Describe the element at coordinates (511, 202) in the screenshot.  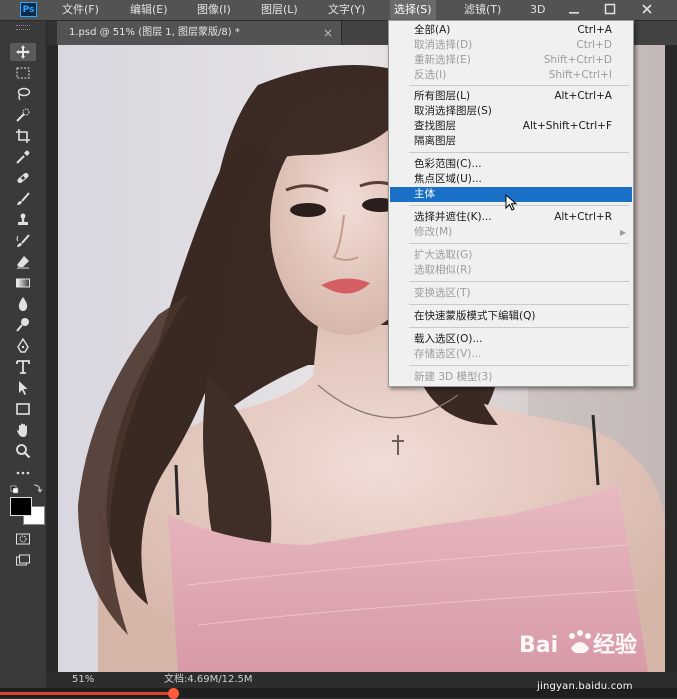
I see `mouse-cursor-icon` at that location.